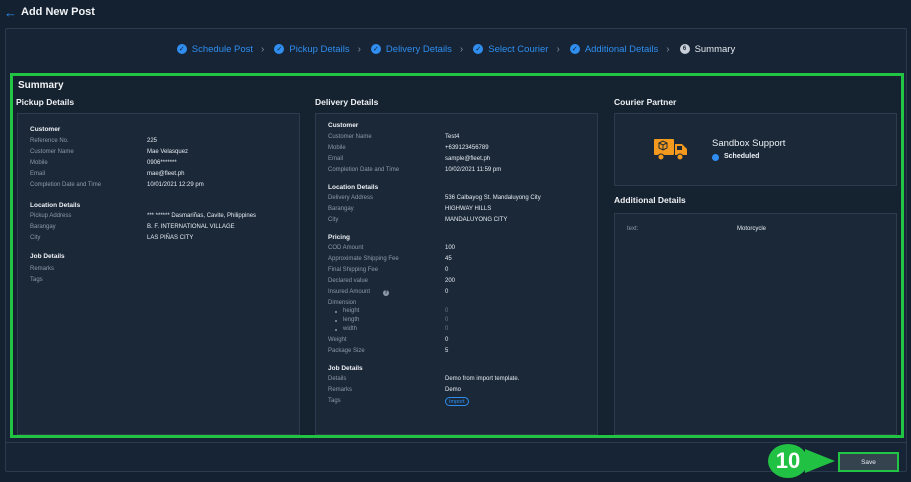  Describe the element at coordinates (348, 281) in the screenshot. I see `field-label: Declared value` at that location.